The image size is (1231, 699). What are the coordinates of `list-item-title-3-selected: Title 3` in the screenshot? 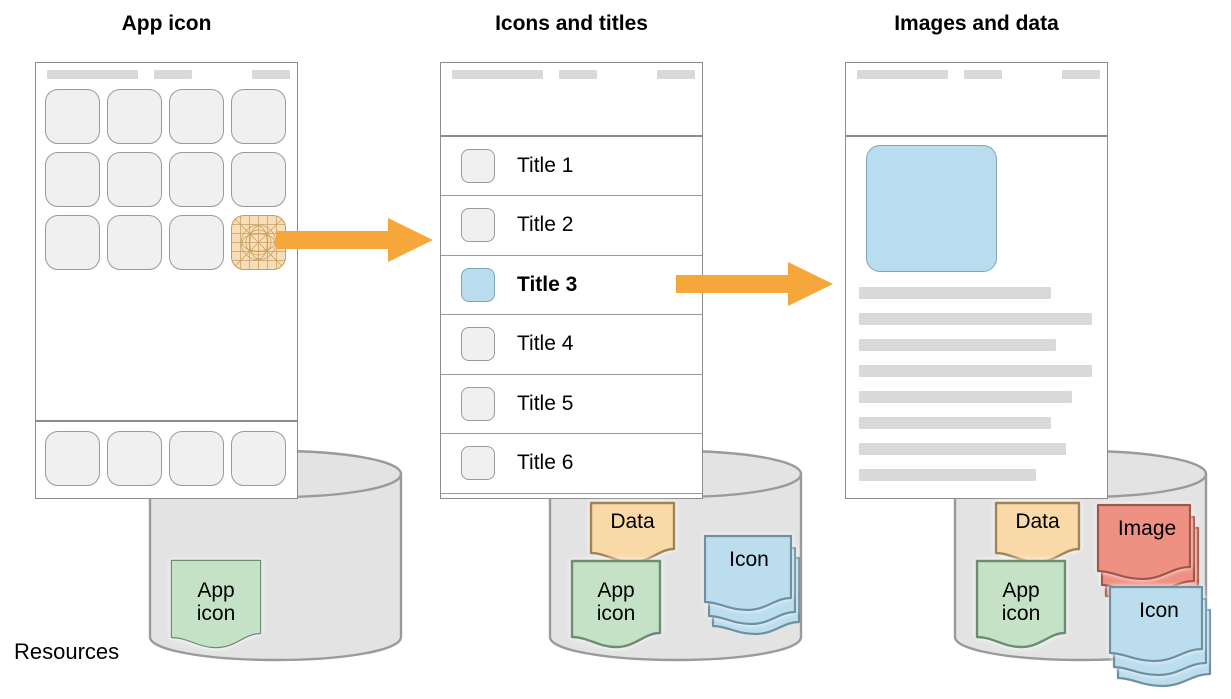 It's located at (571, 285).